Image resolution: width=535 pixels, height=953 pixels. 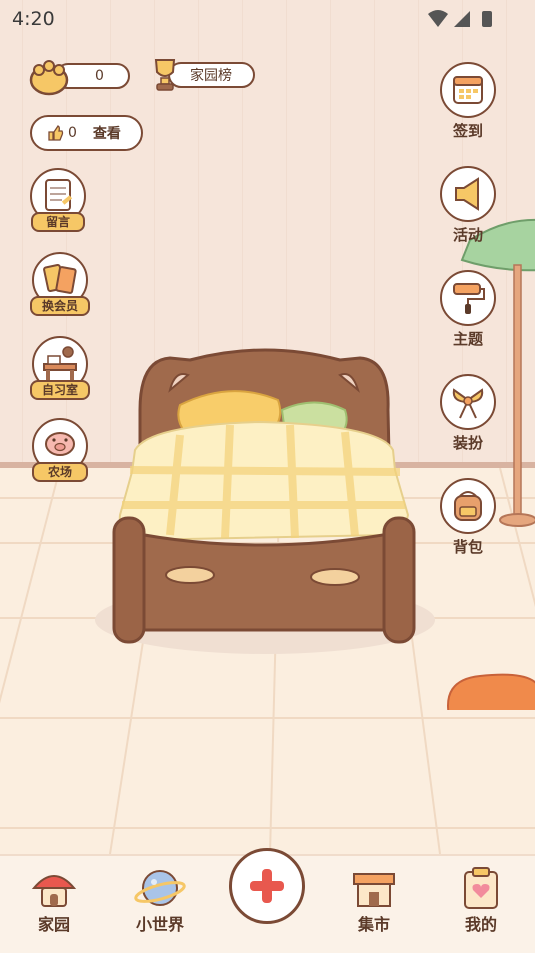 I want to click on paw-coin-icon, so click(x=49, y=78).